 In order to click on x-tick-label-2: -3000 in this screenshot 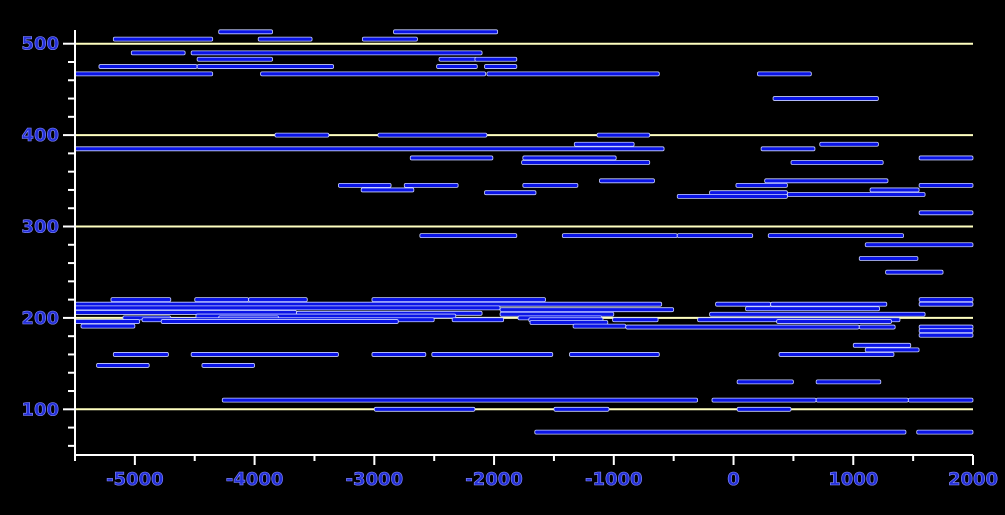, I will do `click(375, 479)`.